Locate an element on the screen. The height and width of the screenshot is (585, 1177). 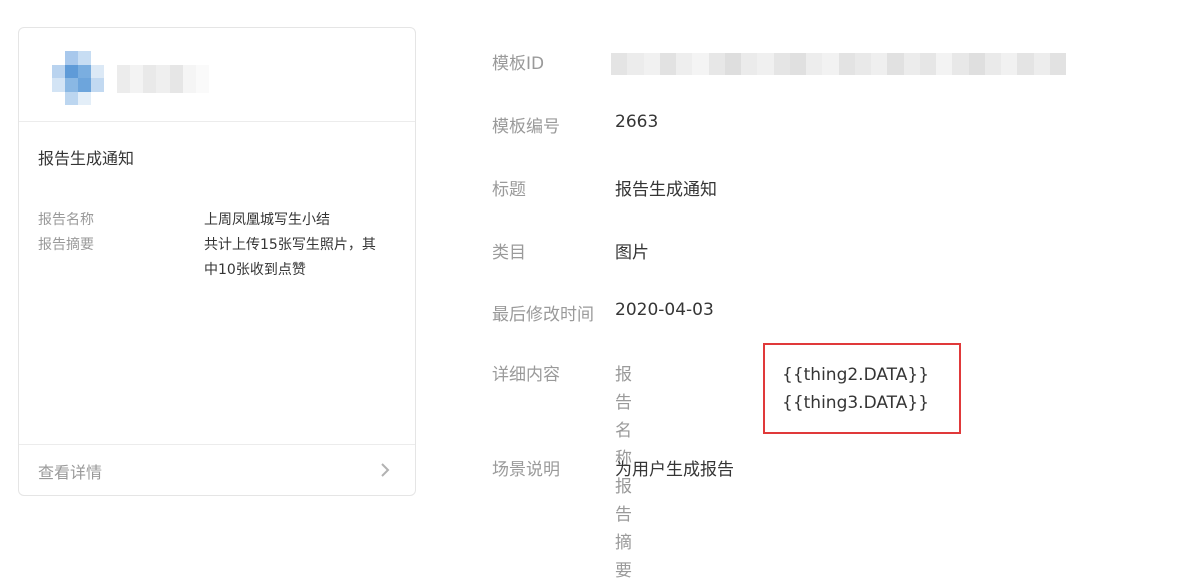
label-scenario: 场景说明 is located at coordinates (526, 470).